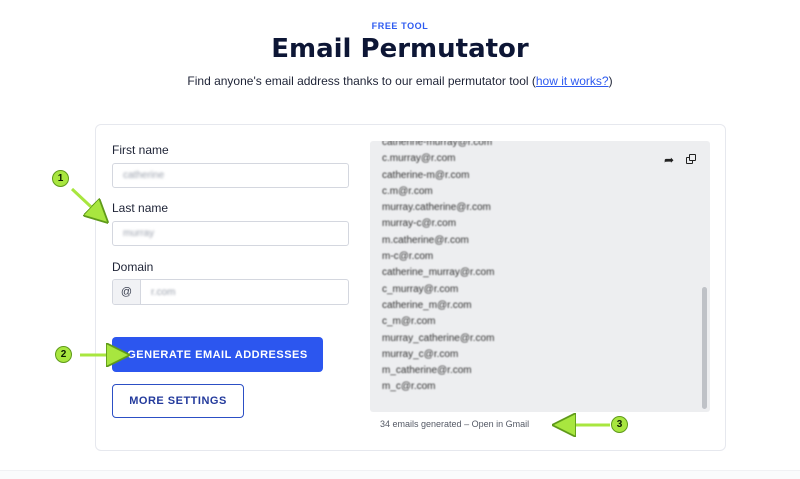 This screenshot has height=479, width=800. What do you see at coordinates (619, 424) in the screenshot?
I see `annotation-badge-3: 3` at bounding box center [619, 424].